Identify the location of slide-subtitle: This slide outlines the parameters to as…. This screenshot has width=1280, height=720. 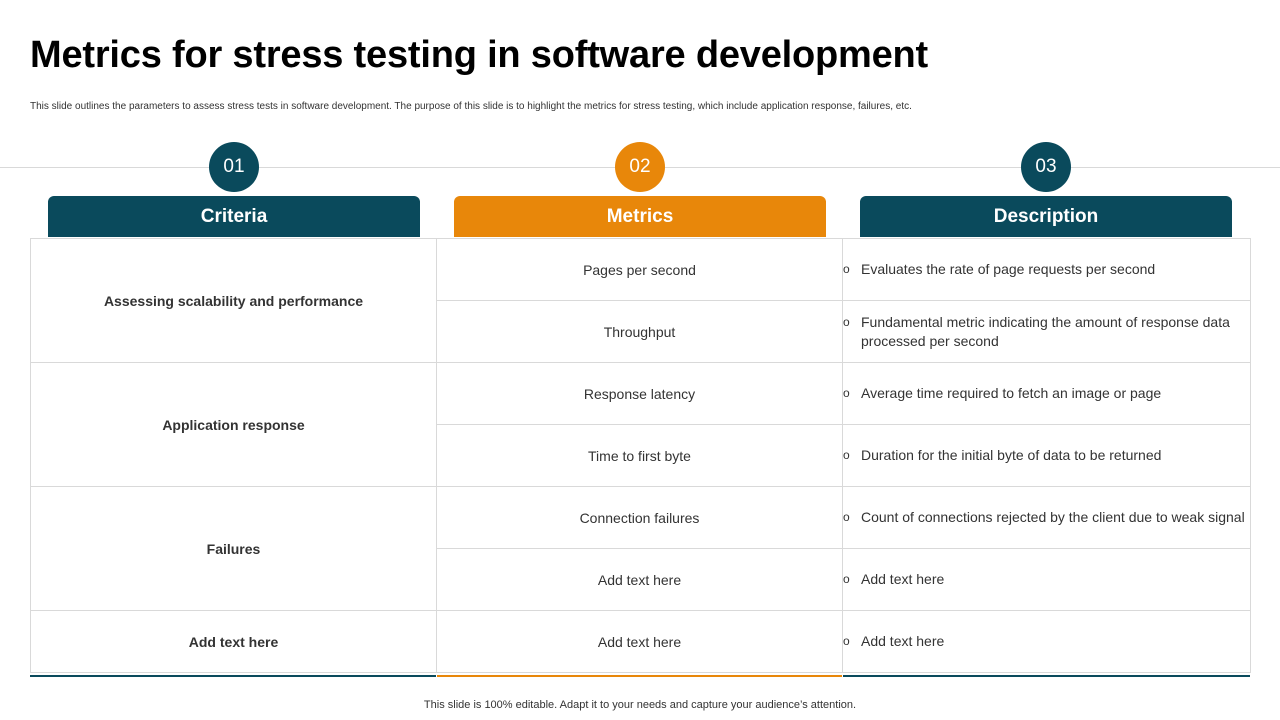
(471, 106).